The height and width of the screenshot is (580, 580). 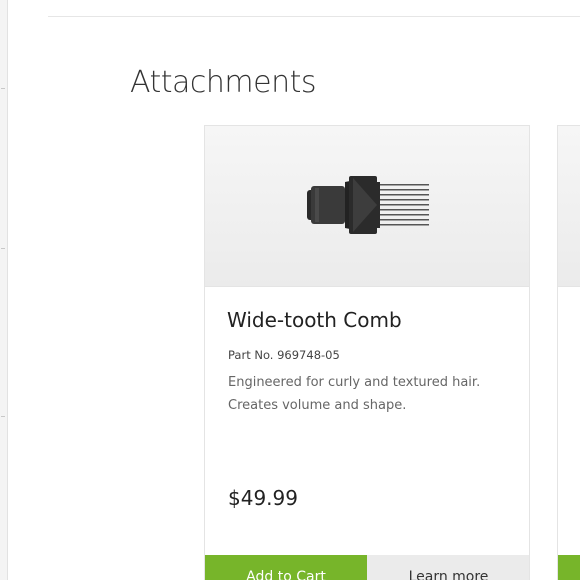 What do you see at coordinates (568, 352) in the screenshot?
I see `next-product-card` at bounding box center [568, 352].